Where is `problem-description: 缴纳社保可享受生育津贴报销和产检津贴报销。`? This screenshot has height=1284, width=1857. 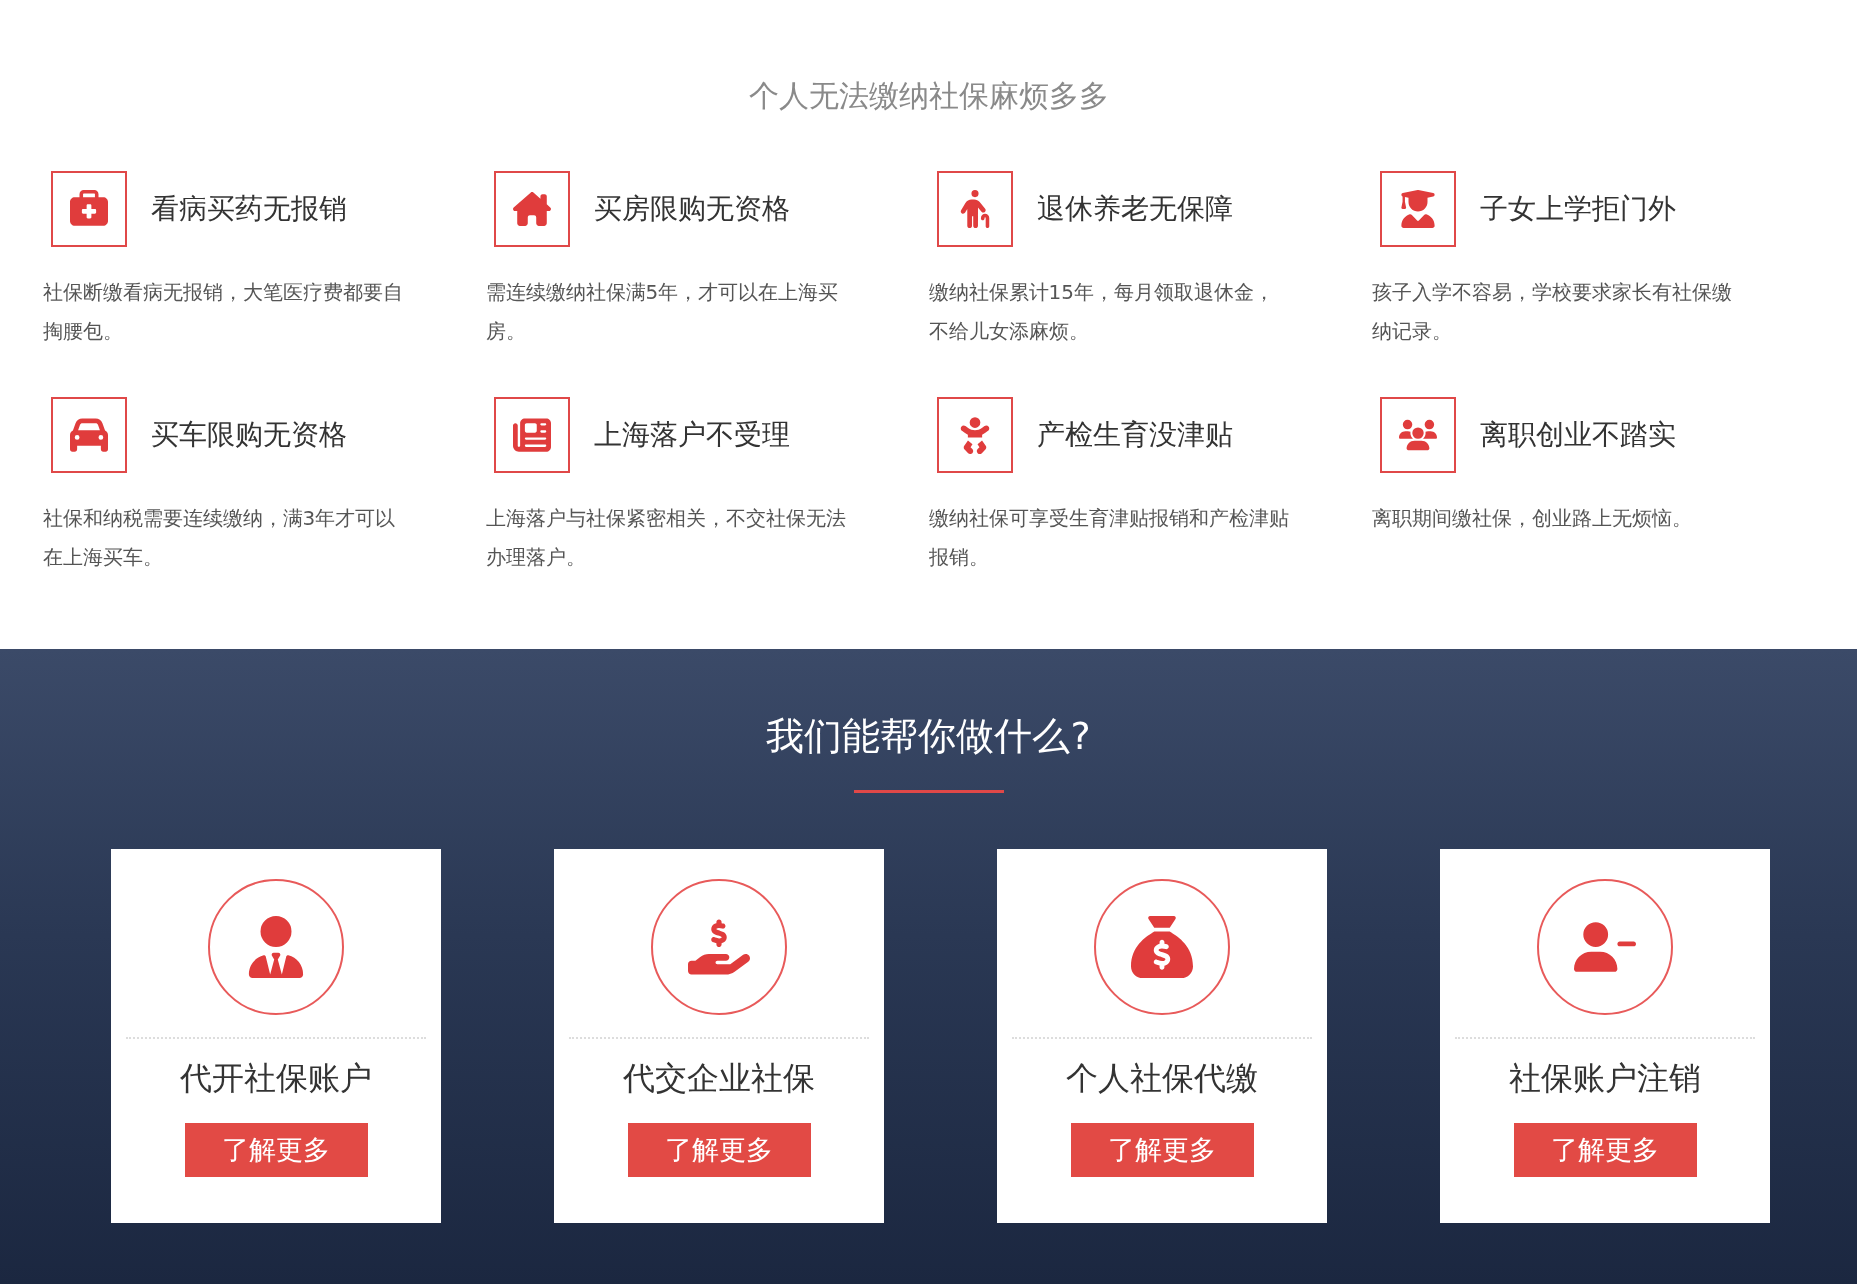 problem-description: 缴纳社保可享受生育津贴报销和产检津贴报销。 is located at coordinates (1108, 538).